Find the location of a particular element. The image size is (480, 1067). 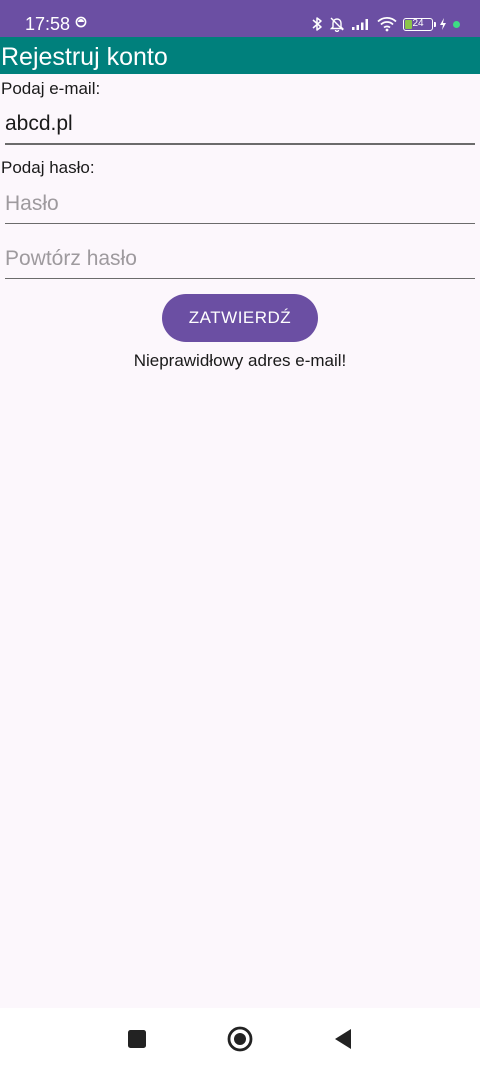

charging-dot-icon is located at coordinates (456, 24).